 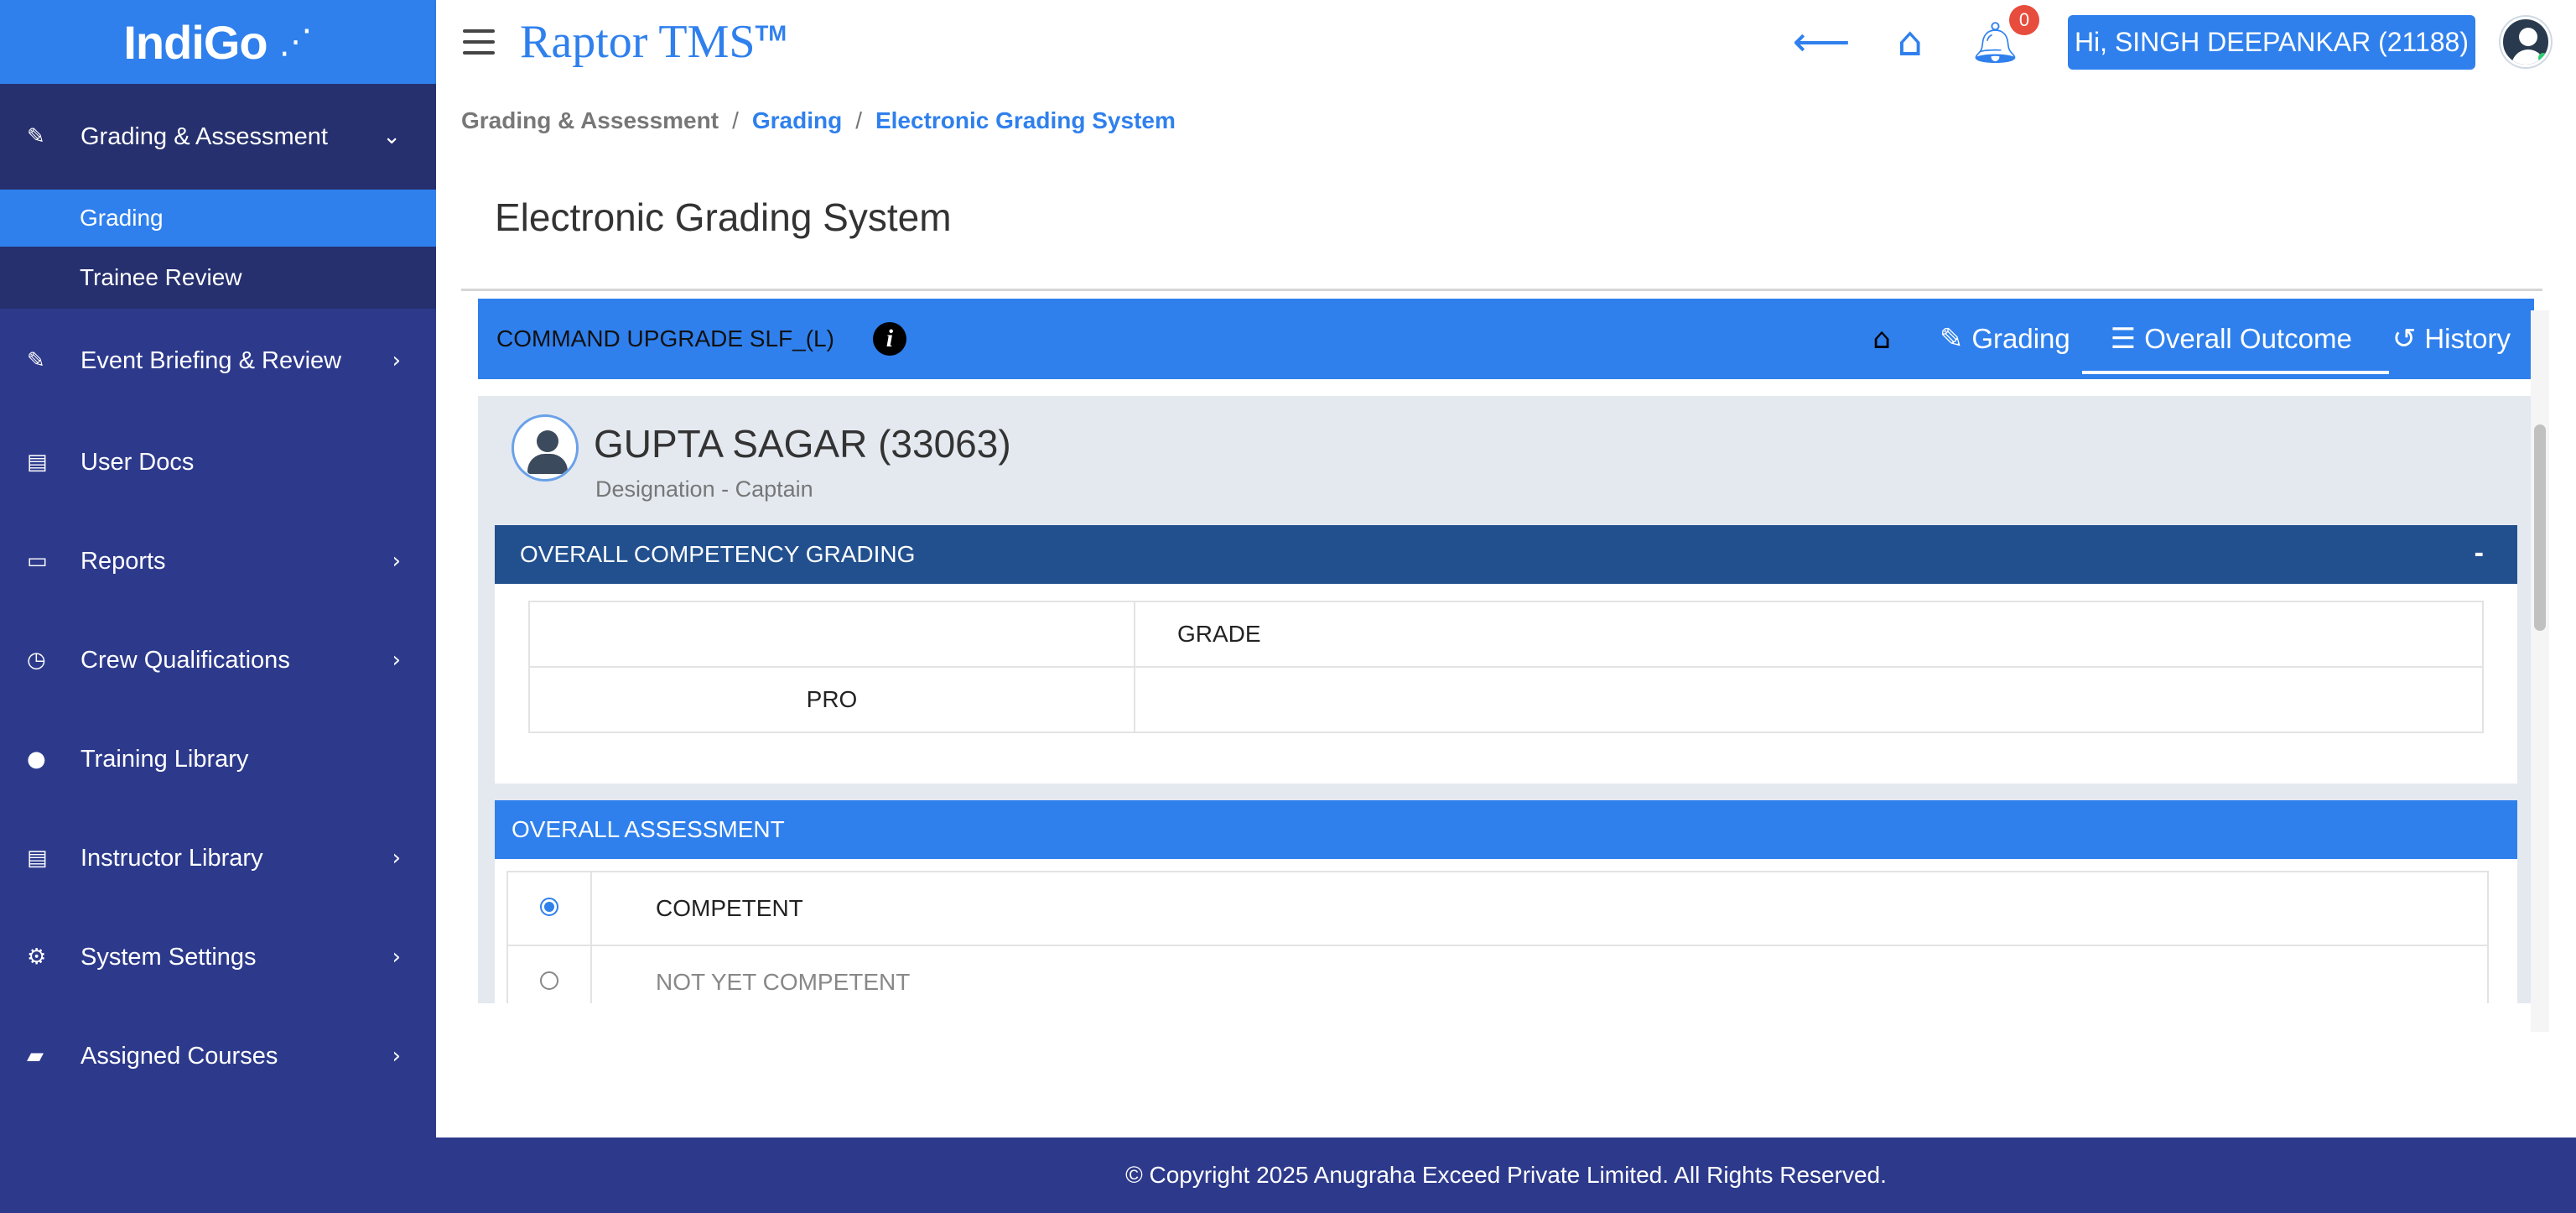 What do you see at coordinates (718, 554) in the screenshot?
I see `competency-panel-title: OVERALL COMPETENCY GRADING` at bounding box center [718, 554].